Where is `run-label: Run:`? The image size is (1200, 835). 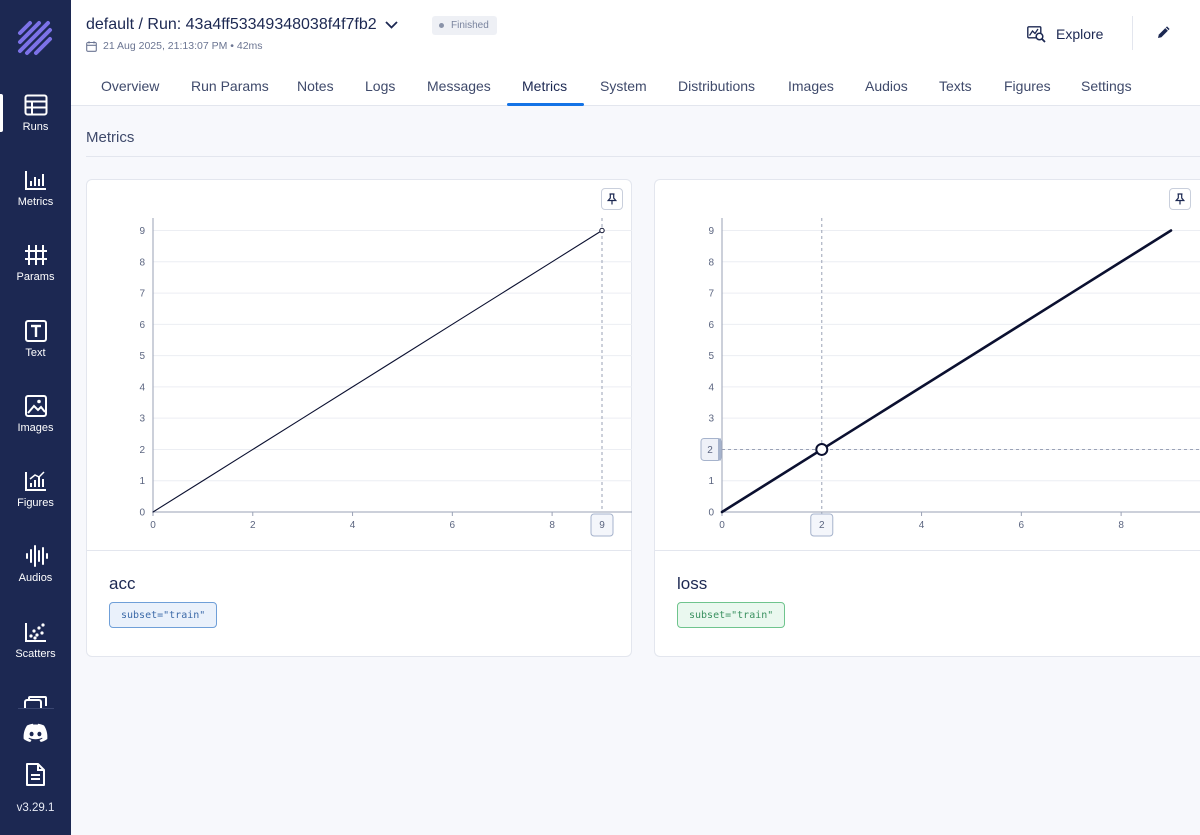 run-label: Run: is located at coordinates (164, 24).